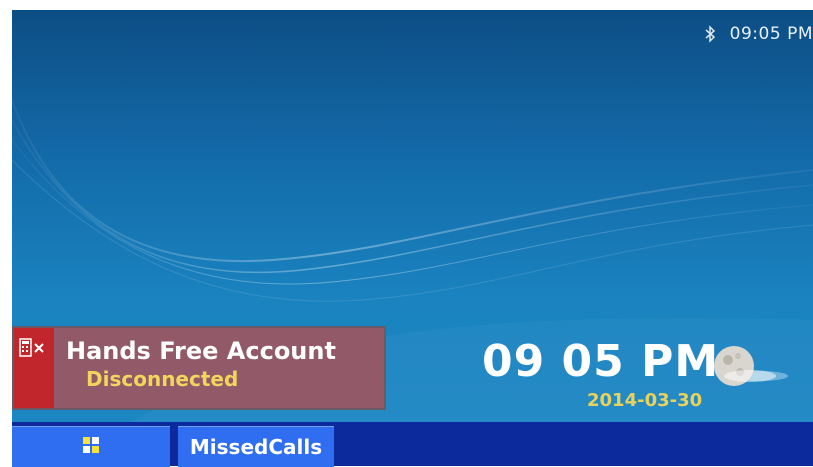  I want to click on account-status-panel: Hands Free Account Disconnected, so click(199, 368).